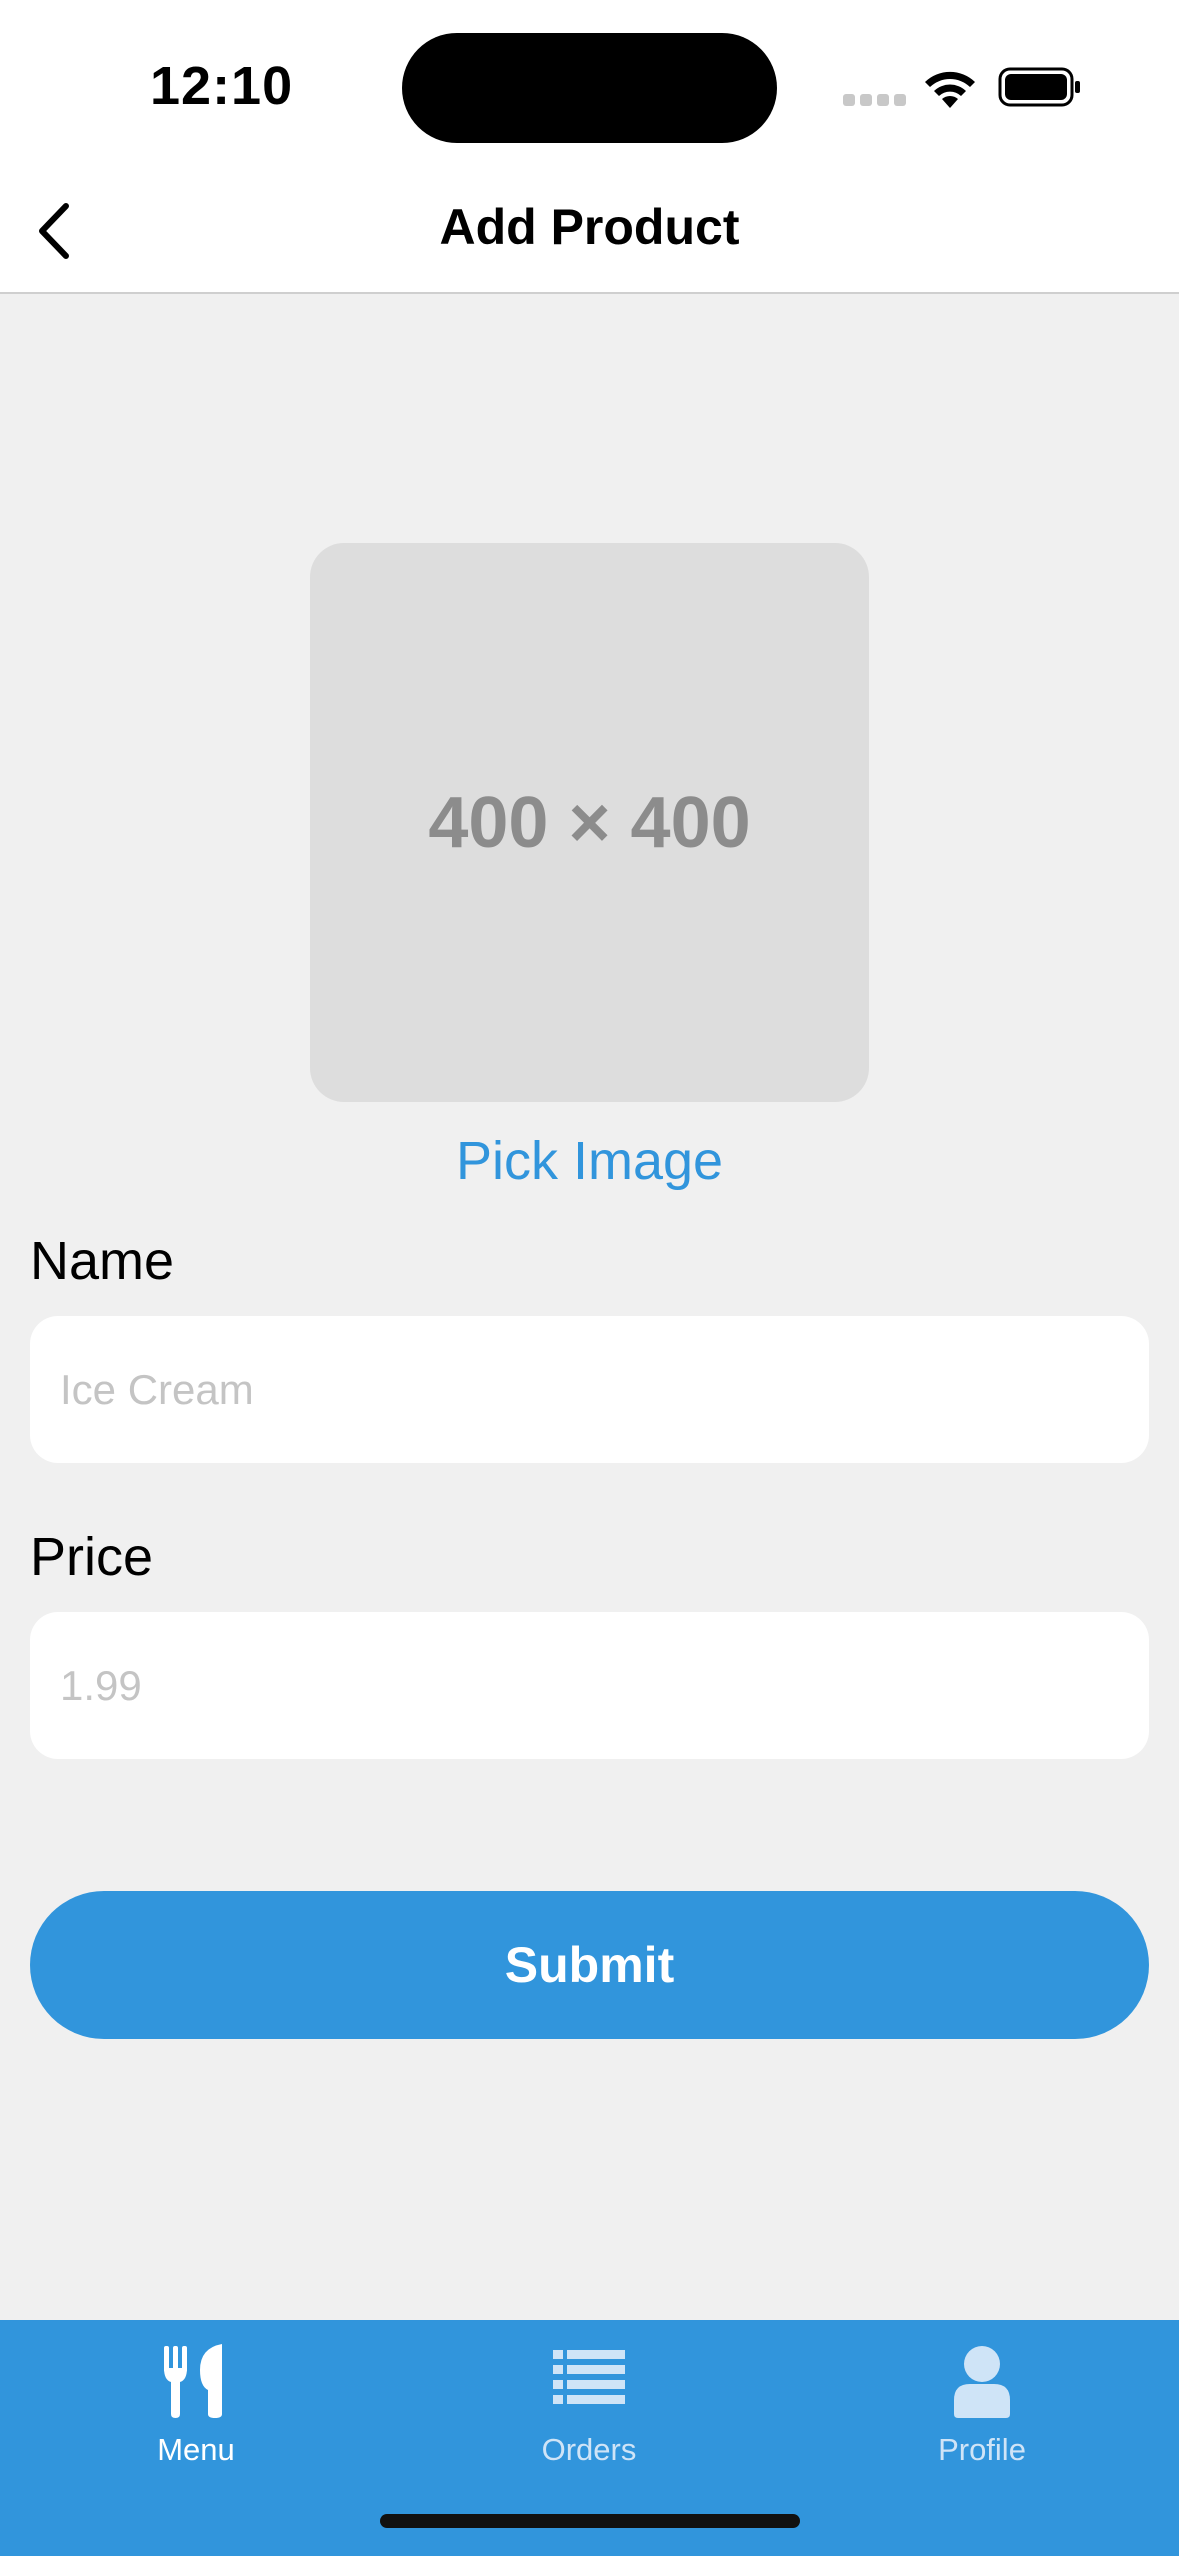 This screenshot has width=1179, height=2556. Describe the element at coordinates (589, 1685) in the screenshot. I see `price-input` at that location.